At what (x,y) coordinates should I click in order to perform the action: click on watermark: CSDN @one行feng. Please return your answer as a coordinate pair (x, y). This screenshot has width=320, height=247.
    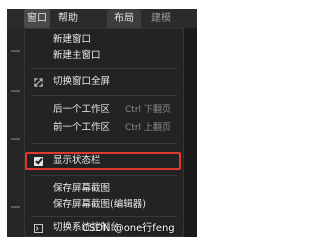
    Looking at the image, I should click on (128, 228).